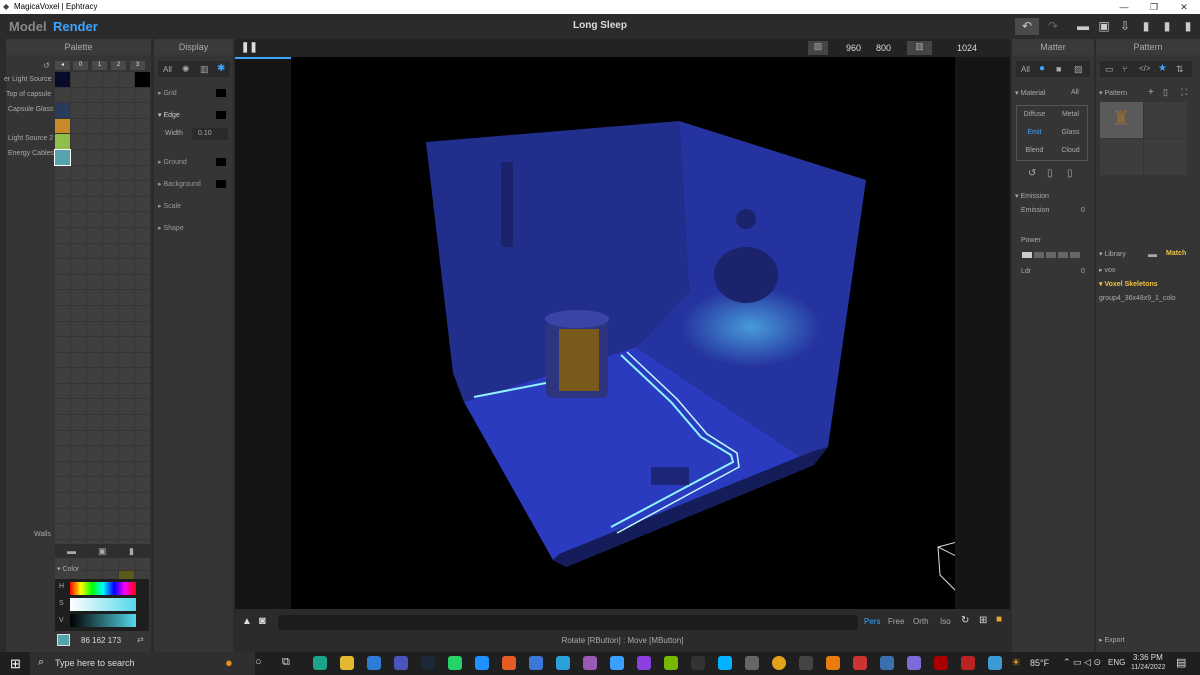 Image resolution: width=1200 pixels, height=675 pixels. What do you see at coordinates (221, 93) in the screenshot?
I see `grid-color-swatch` at bounding box center [221, 93].